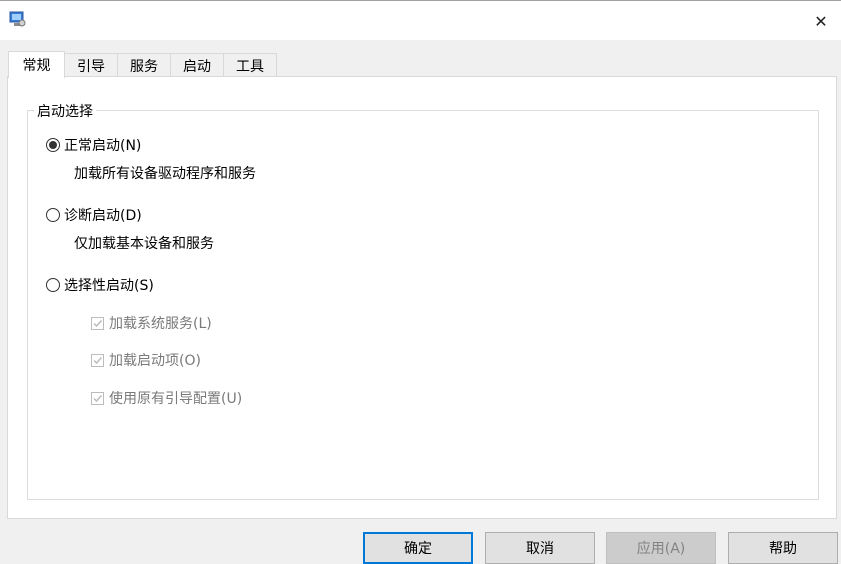  I want to click on cancel-button: 取消, so click(540, 548).